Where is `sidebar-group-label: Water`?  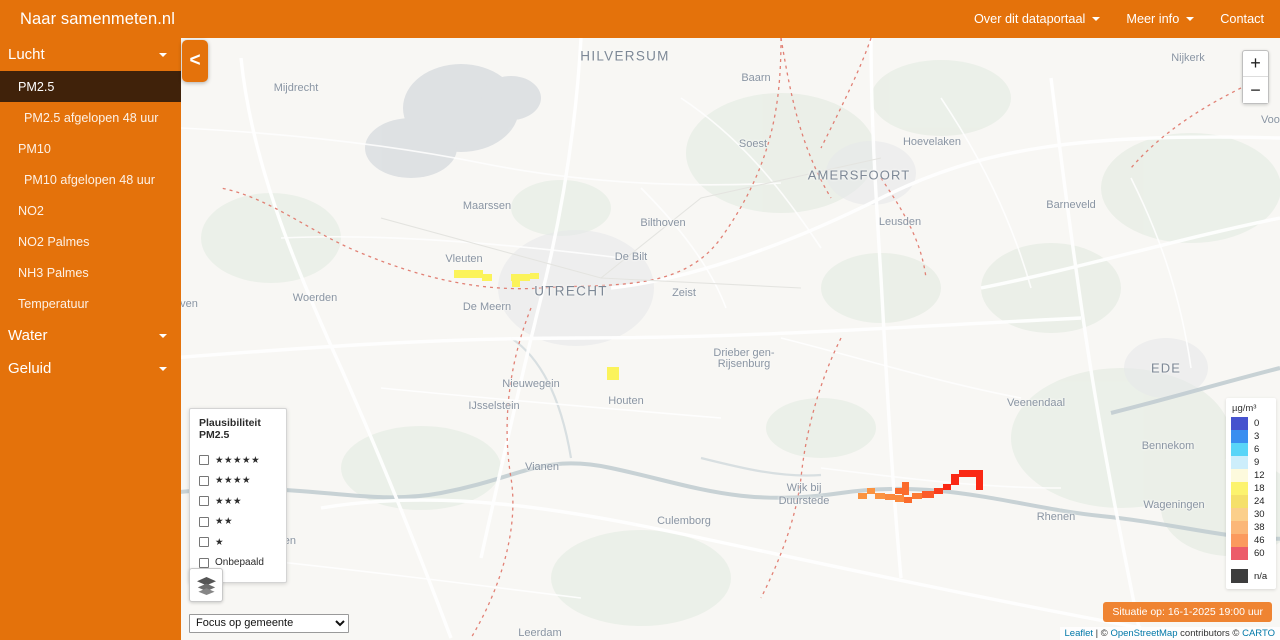 sidebar-group-label: Water is located at coordinates (28, 335).